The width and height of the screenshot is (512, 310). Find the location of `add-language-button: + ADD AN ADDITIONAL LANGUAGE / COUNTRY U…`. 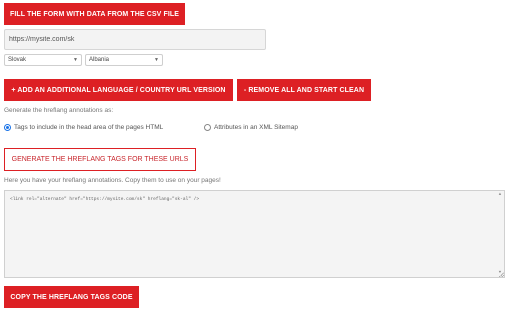

add-language-button: + ADD AN ADDITIONAL LANGUAGE / COUNTRY U… is located at coordinates (118, 90).